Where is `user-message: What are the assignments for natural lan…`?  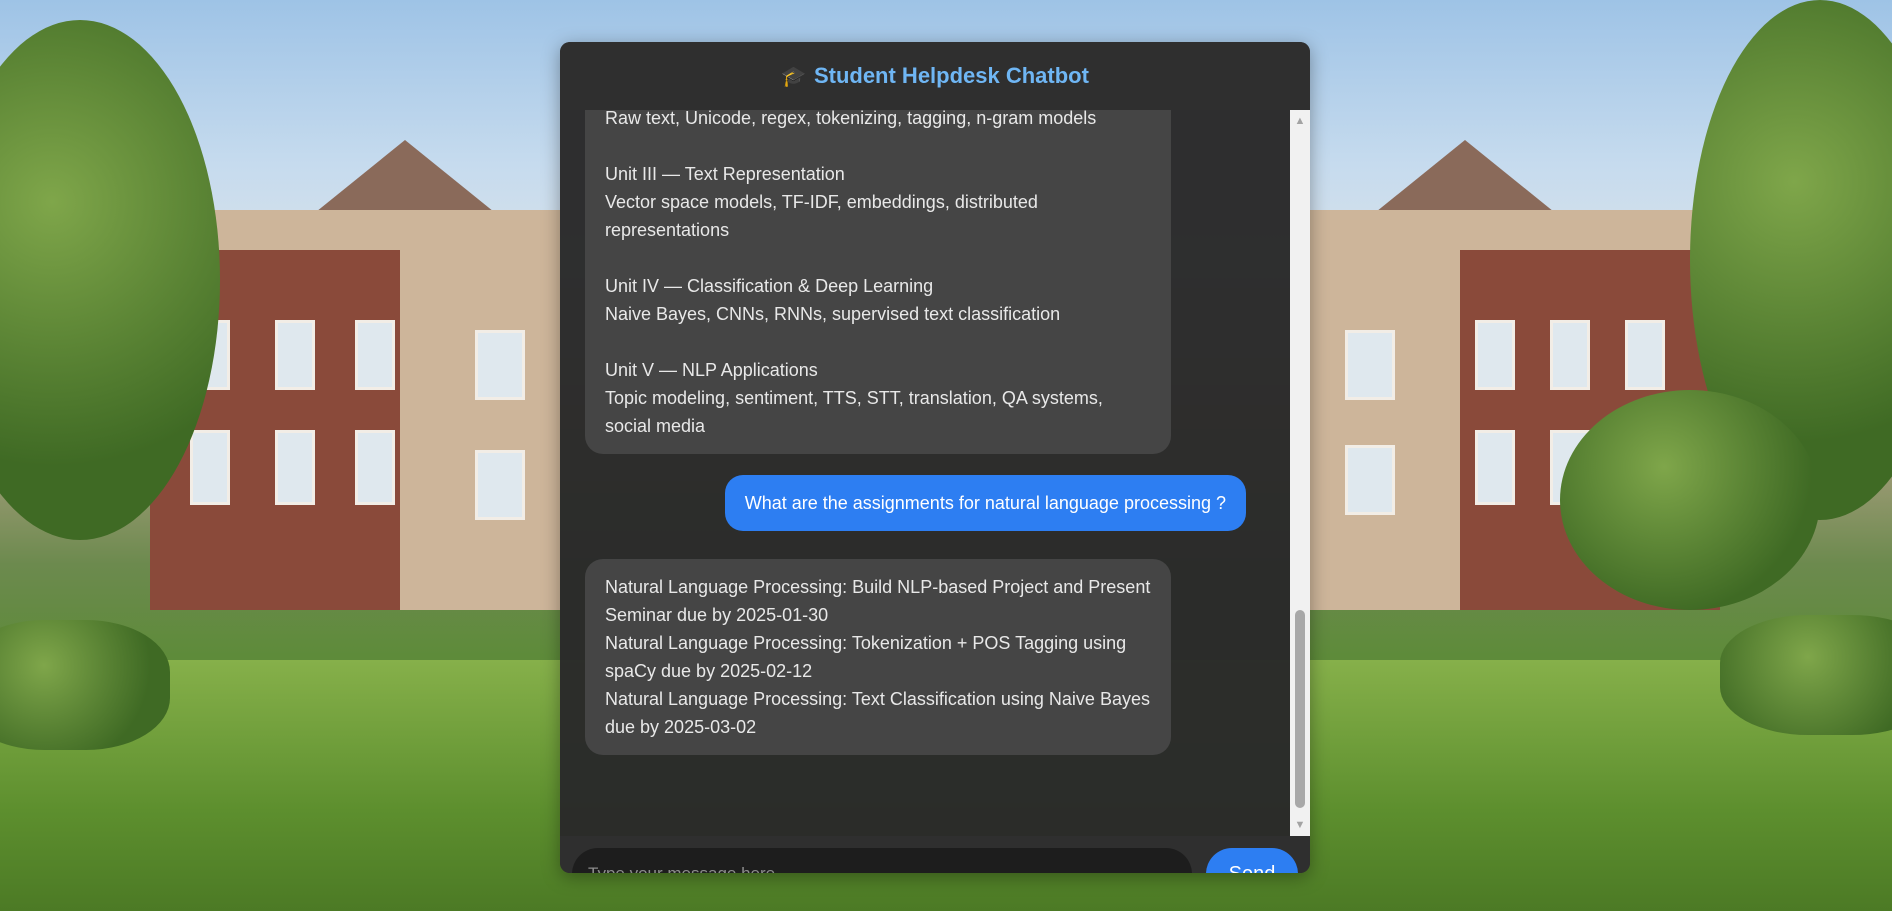 user-message: What are the assignments for natural lan… is located at coordinates (985, 503).